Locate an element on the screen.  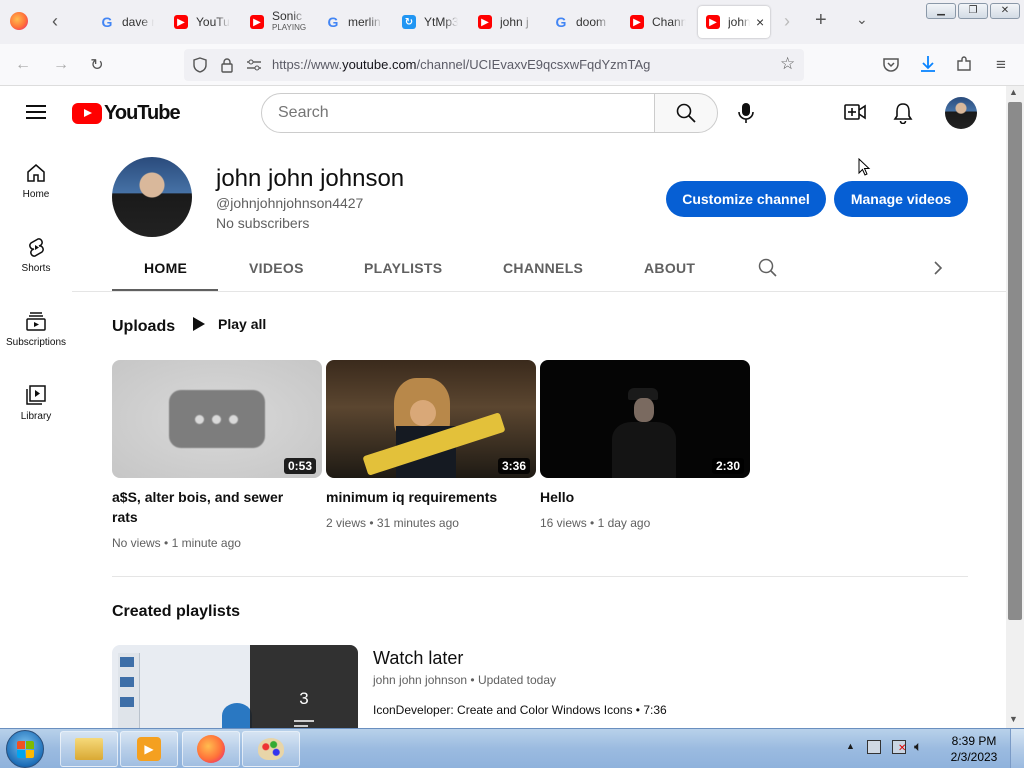
restore-icon: ❐ is located at coordinates (973, 11).